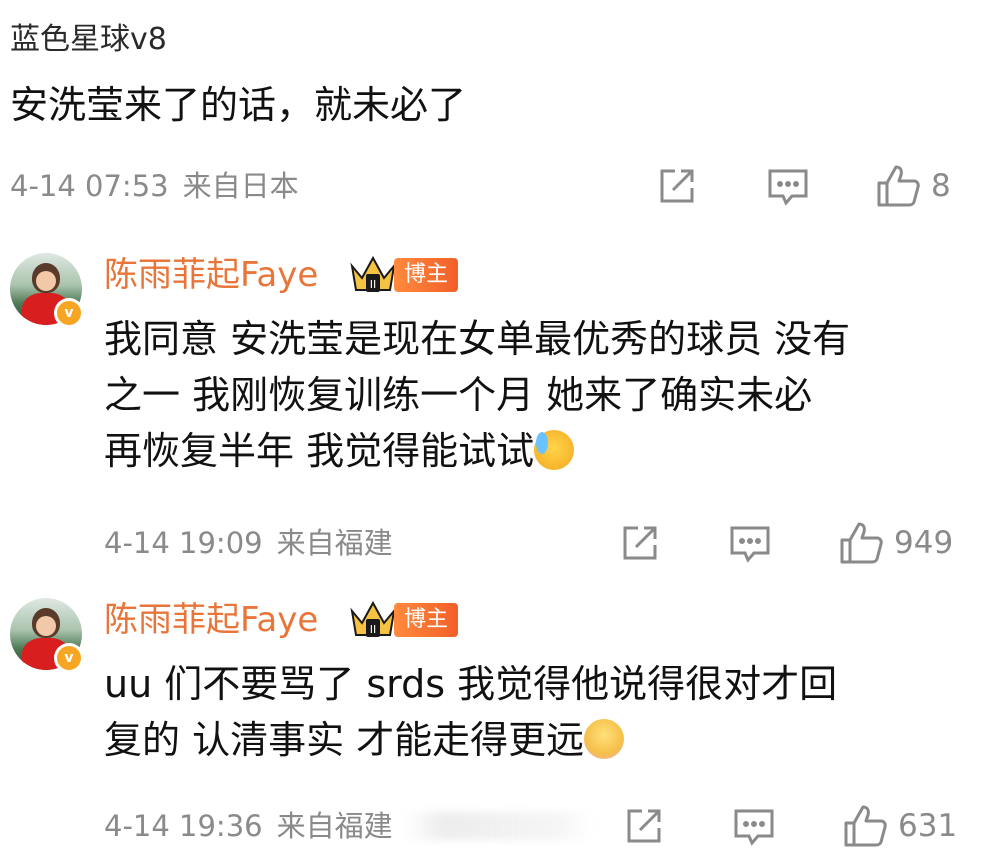 The width and height of the screenshot is (997, 851). I want to click on reply-line: 复的 认清事实 才能走得更远, so click(470, 740).